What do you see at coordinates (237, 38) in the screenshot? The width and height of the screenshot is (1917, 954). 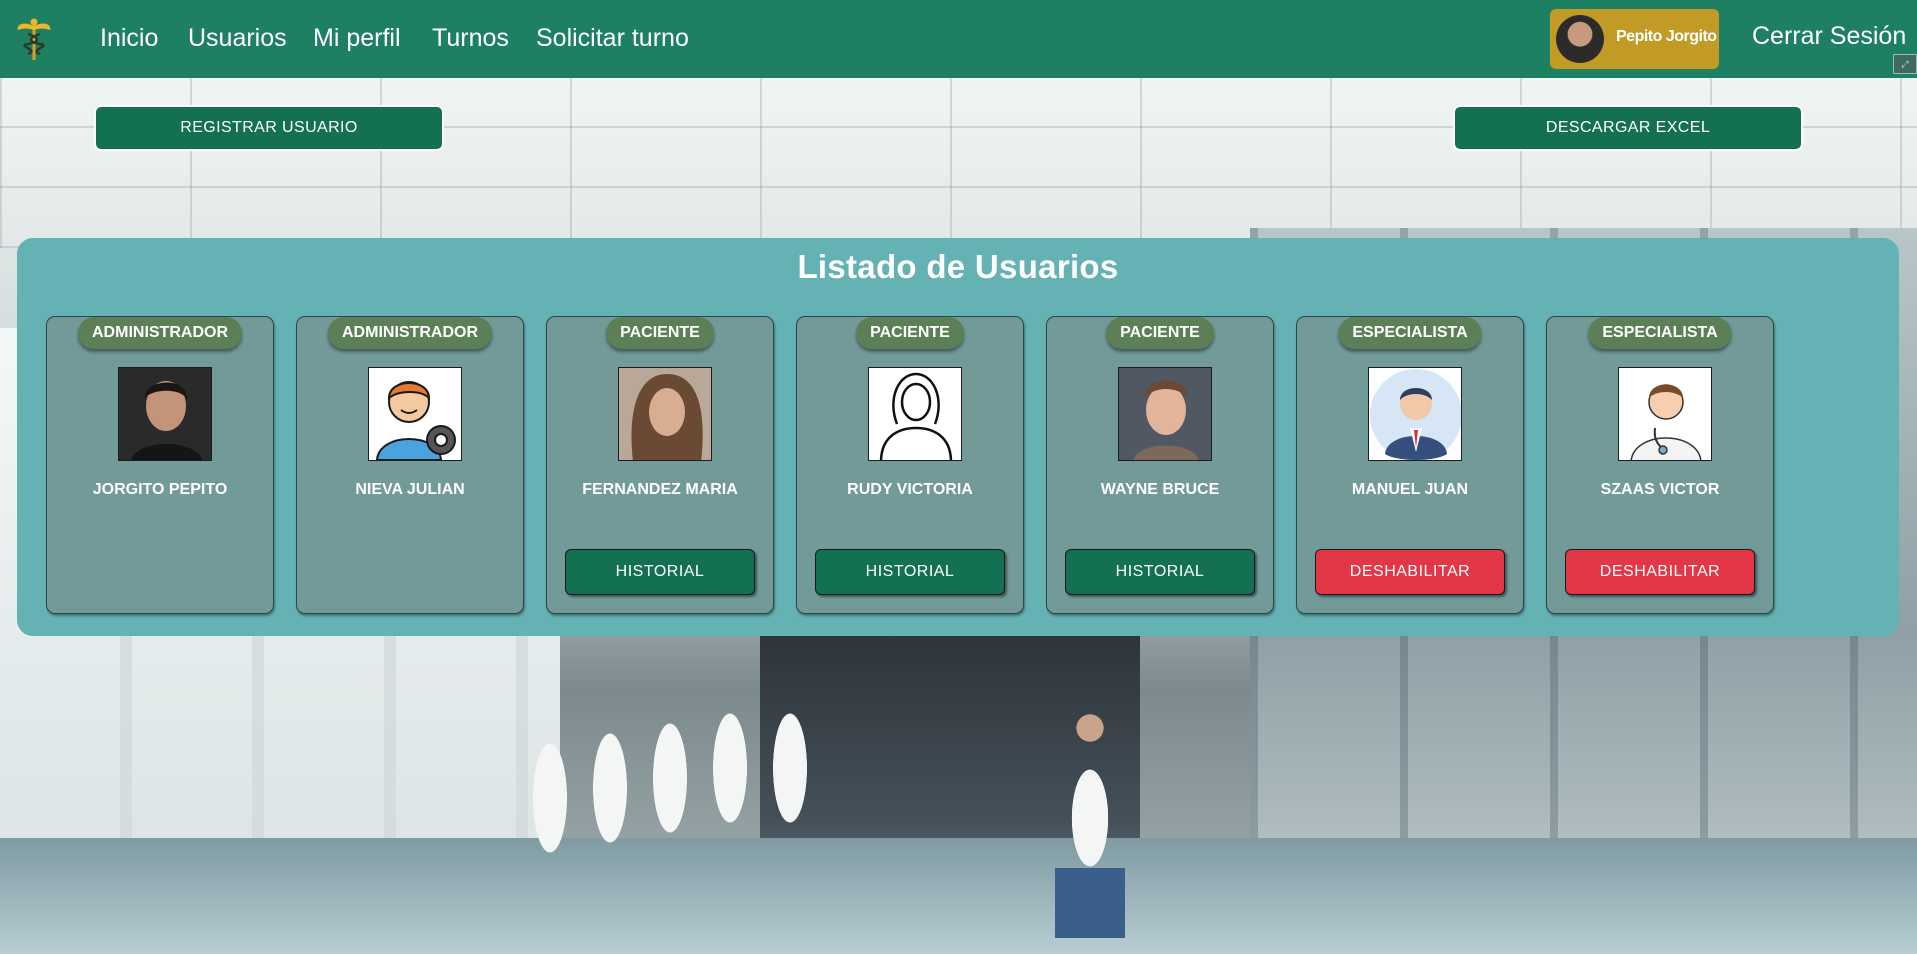 I see `nav-usuarios: Usuarios` at bounding box center [237, 38].